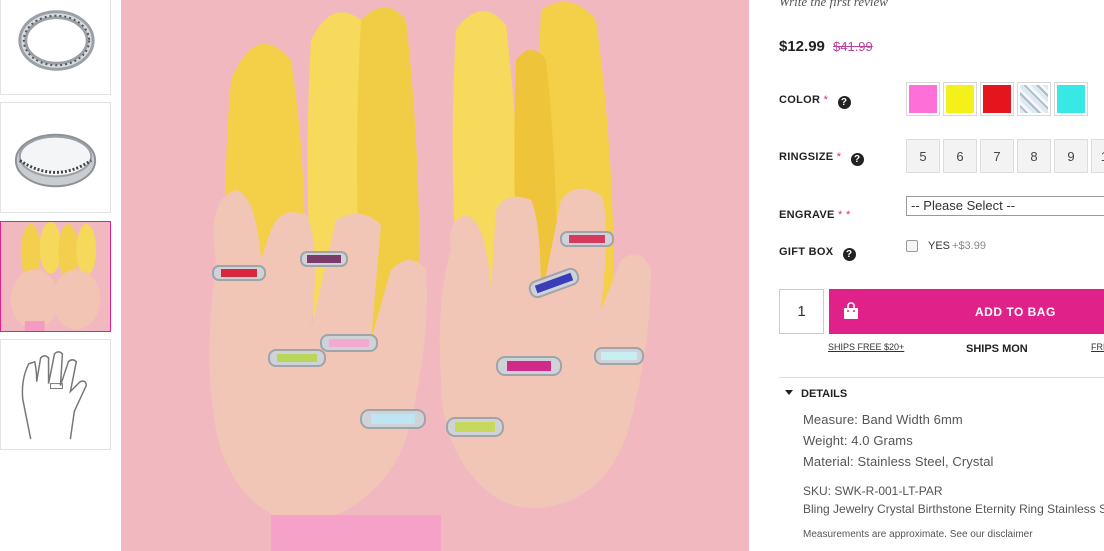 The width and height of the screenshot is (1104, 551). Describe the element at coordinates (923, 156) in the screenshot. I see `size-option-5: 5` at that location.